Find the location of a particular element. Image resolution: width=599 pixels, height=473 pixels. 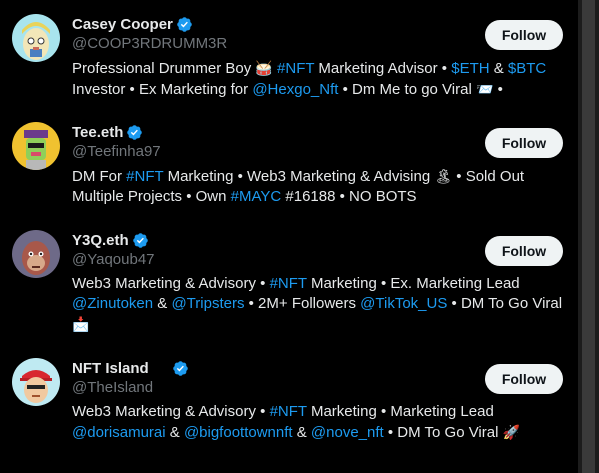

bio-text: DM For is located at coordinates (99, 176).